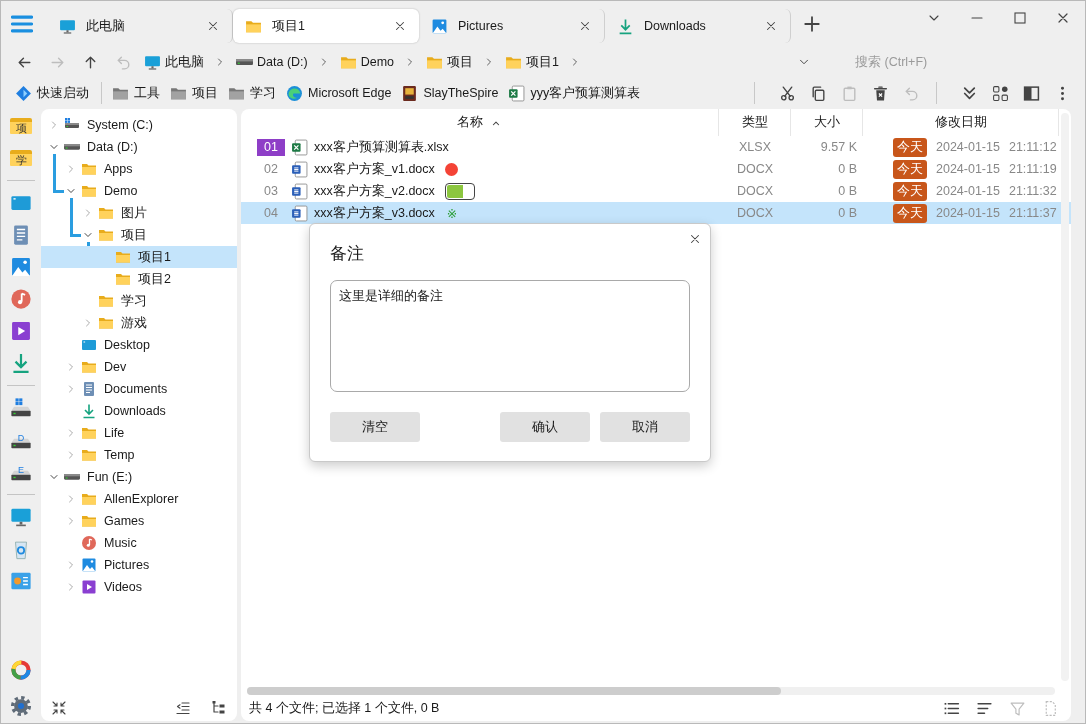  I want to click on vertical-scrollbar, so click(1065, 397).